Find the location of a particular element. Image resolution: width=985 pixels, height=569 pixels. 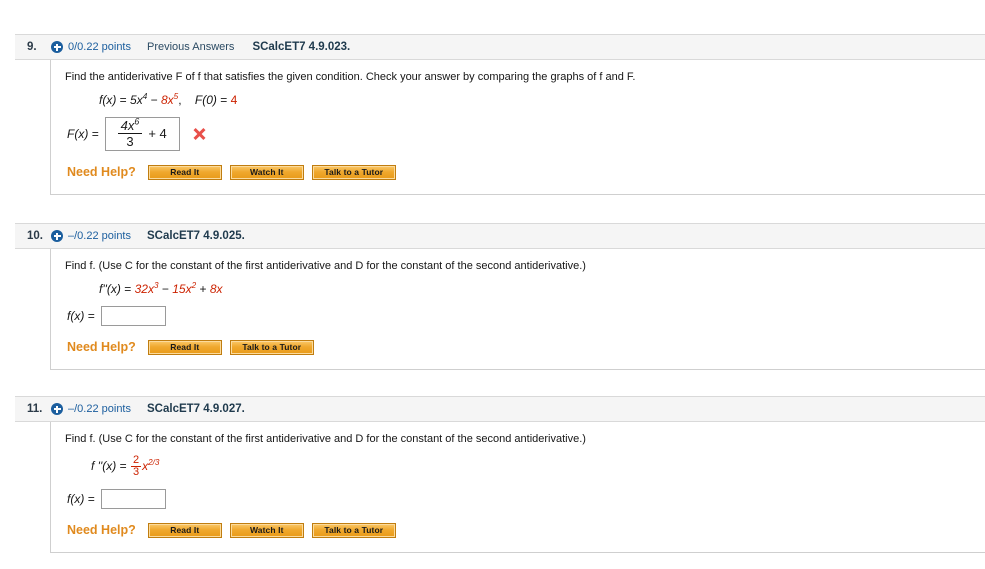

equation-lhs: f ''(x) is located at coordinates (104, 466).